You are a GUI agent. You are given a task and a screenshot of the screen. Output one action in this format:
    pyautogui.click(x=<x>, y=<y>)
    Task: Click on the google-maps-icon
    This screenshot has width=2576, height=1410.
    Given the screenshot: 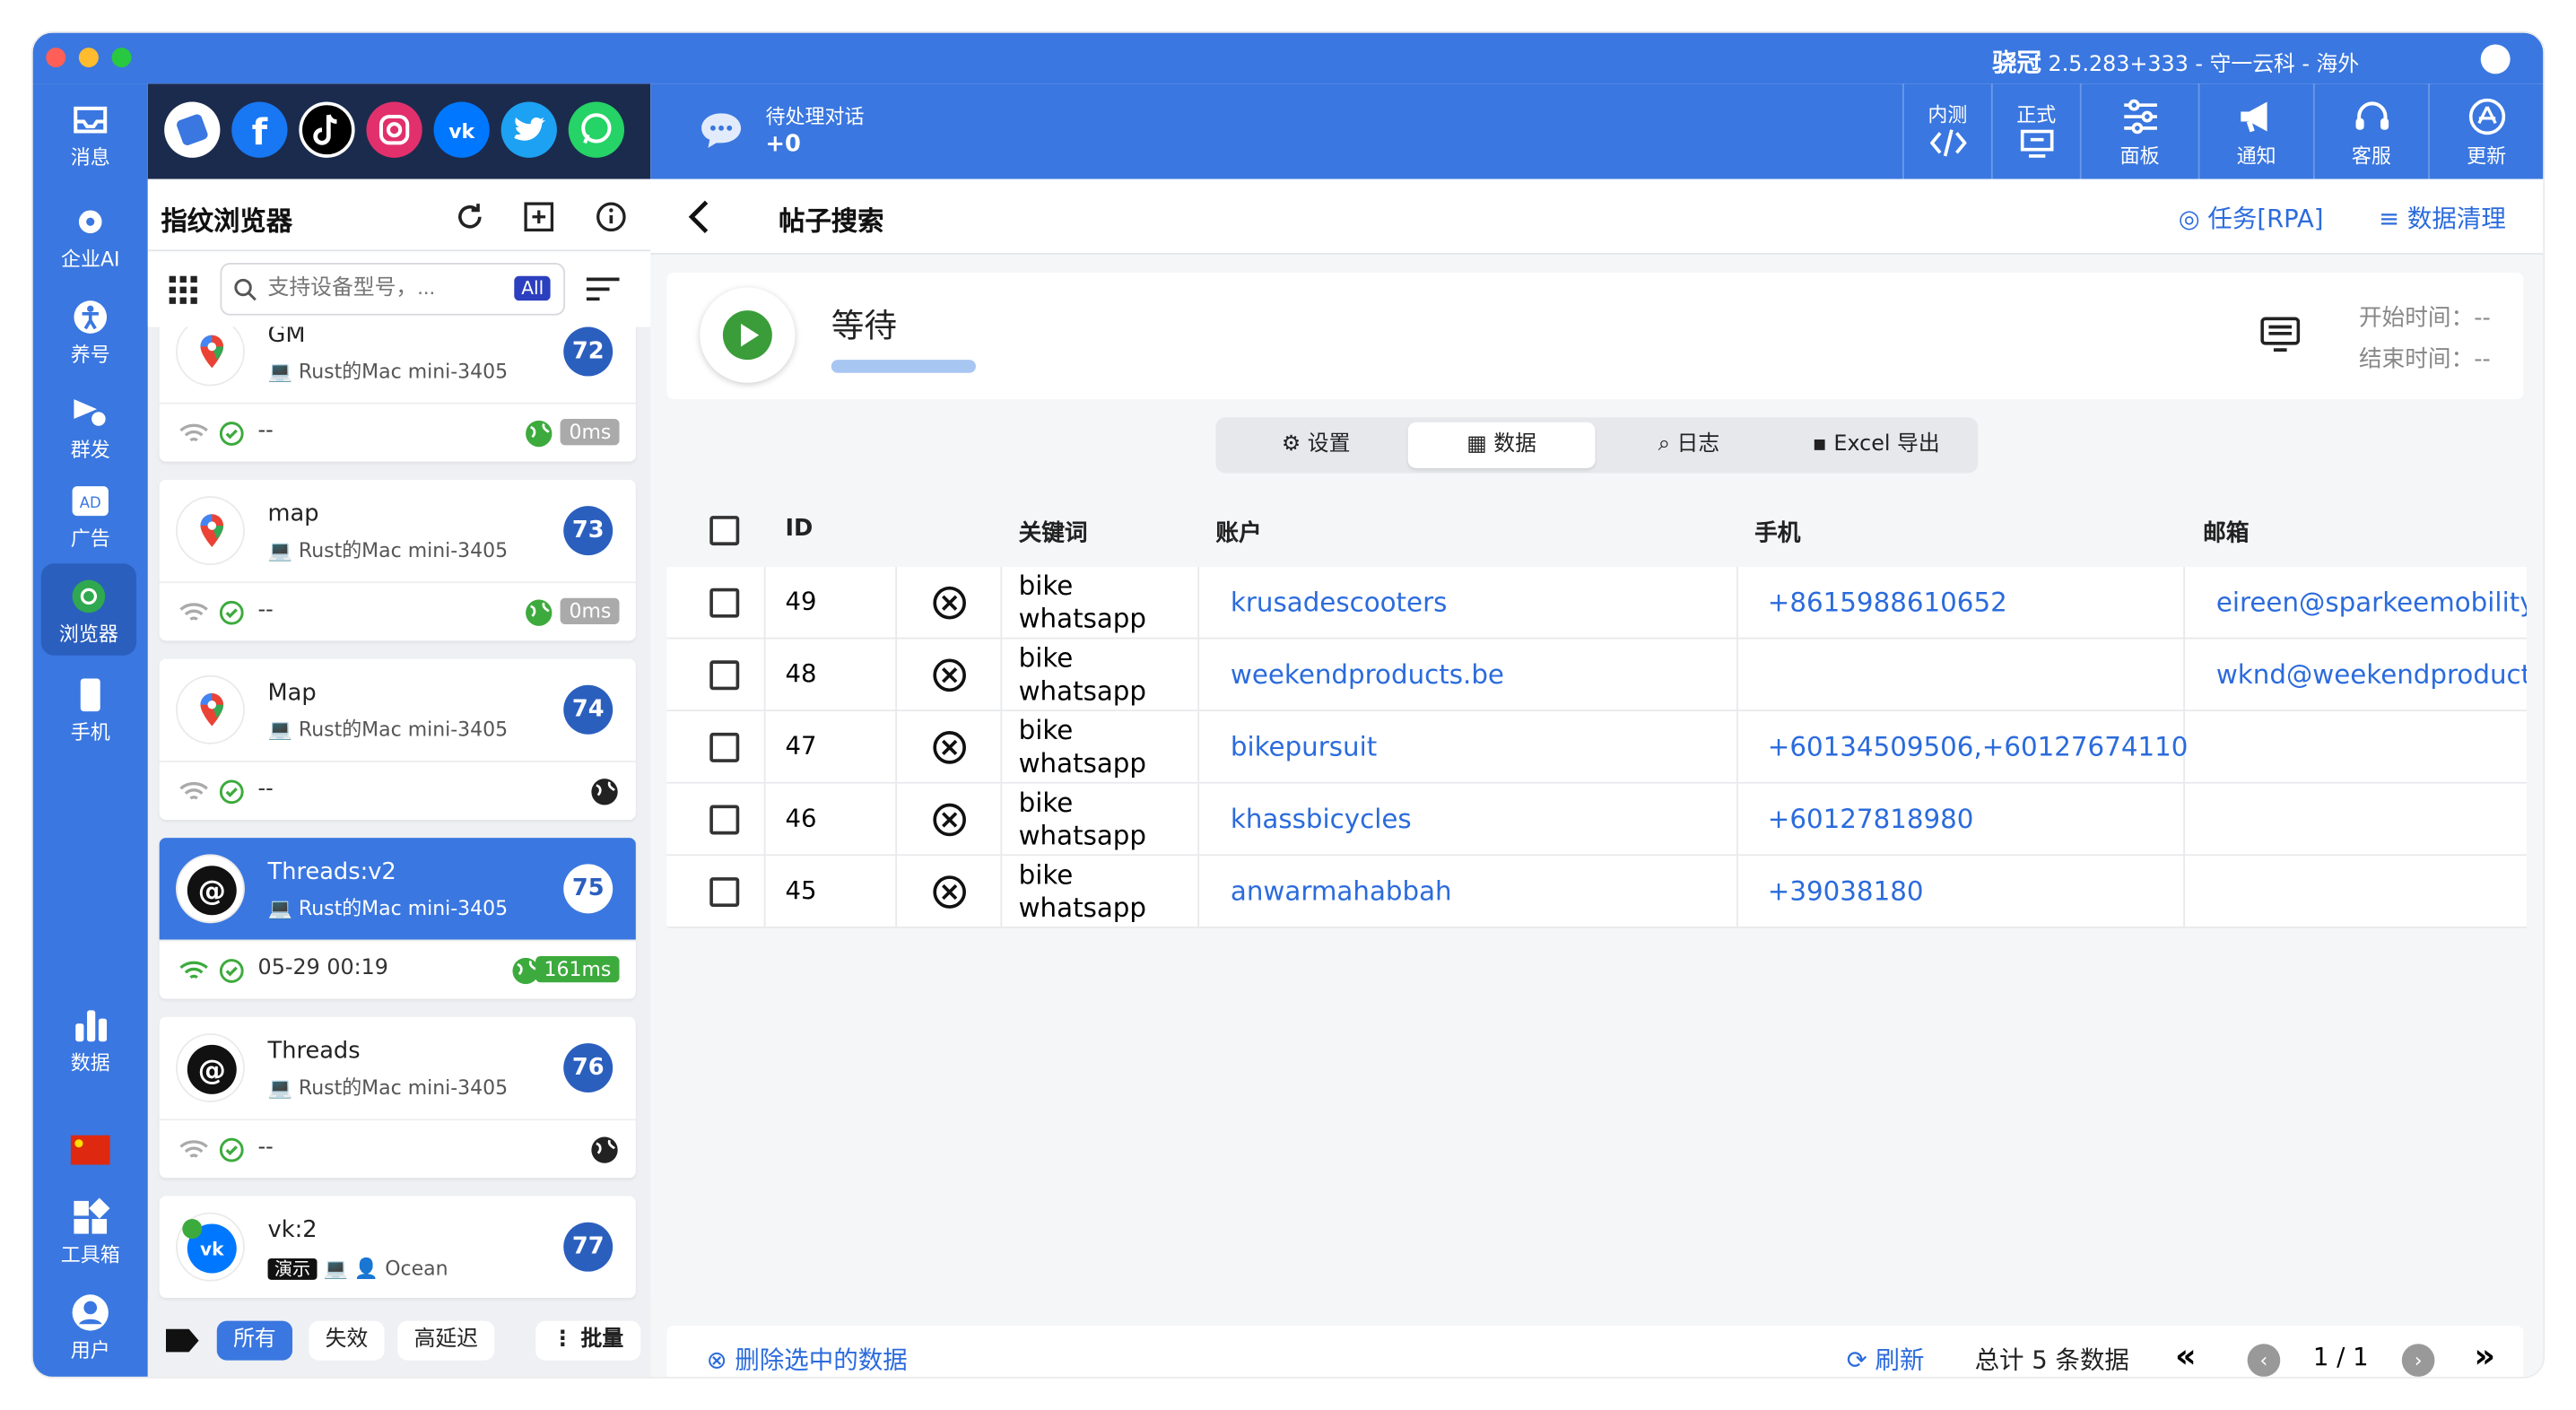 What is the action you would take?
    pyautogui.click(x=210, y=531)
    